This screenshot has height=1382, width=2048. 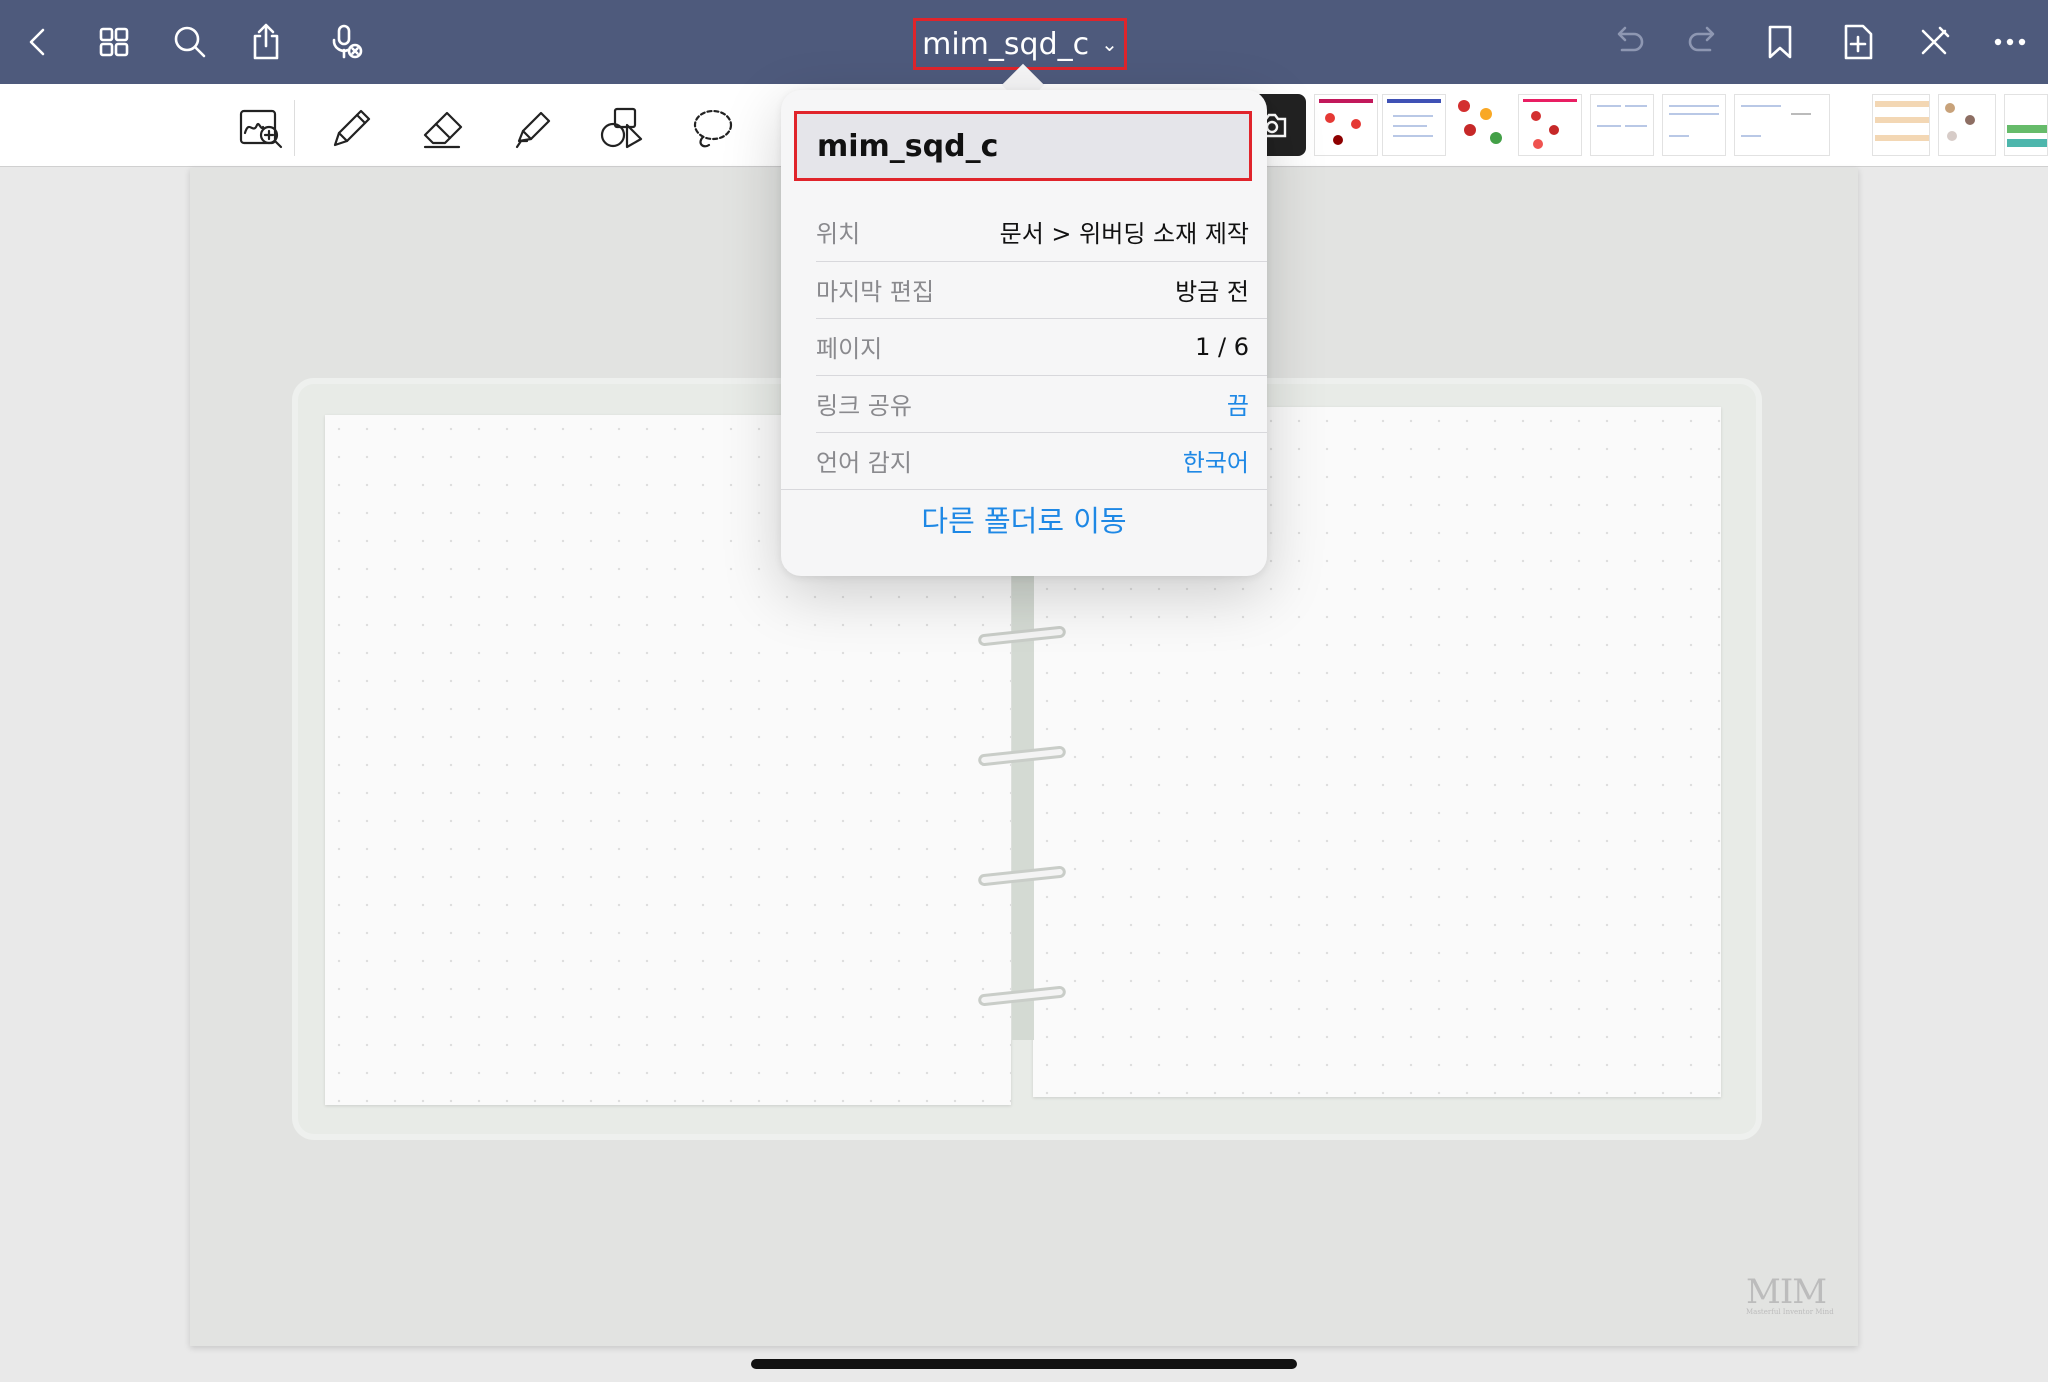 I want to click on pen-icon, so click(x=350, y=128).